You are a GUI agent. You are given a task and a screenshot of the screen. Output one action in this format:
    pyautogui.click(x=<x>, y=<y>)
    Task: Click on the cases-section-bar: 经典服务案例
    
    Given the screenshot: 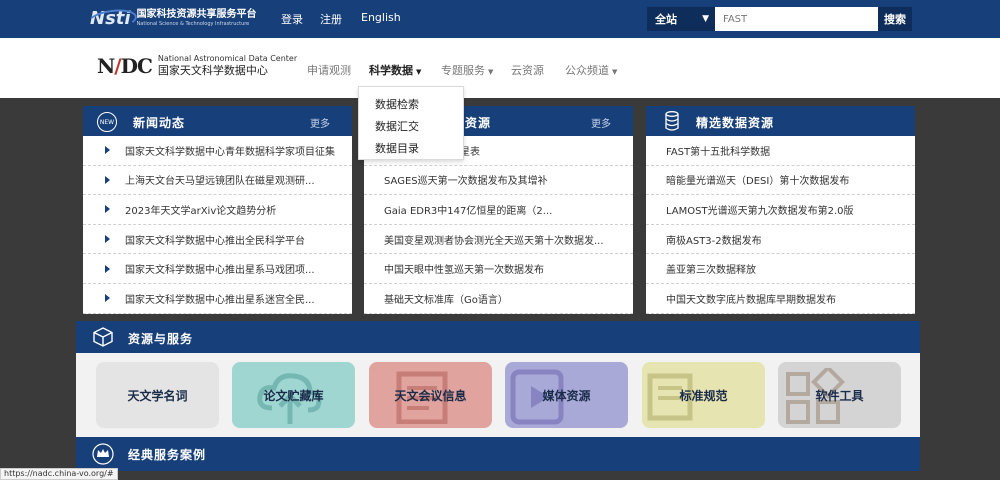 What is the action you would take?
    pyautogui.click(x=498, y=454)
    